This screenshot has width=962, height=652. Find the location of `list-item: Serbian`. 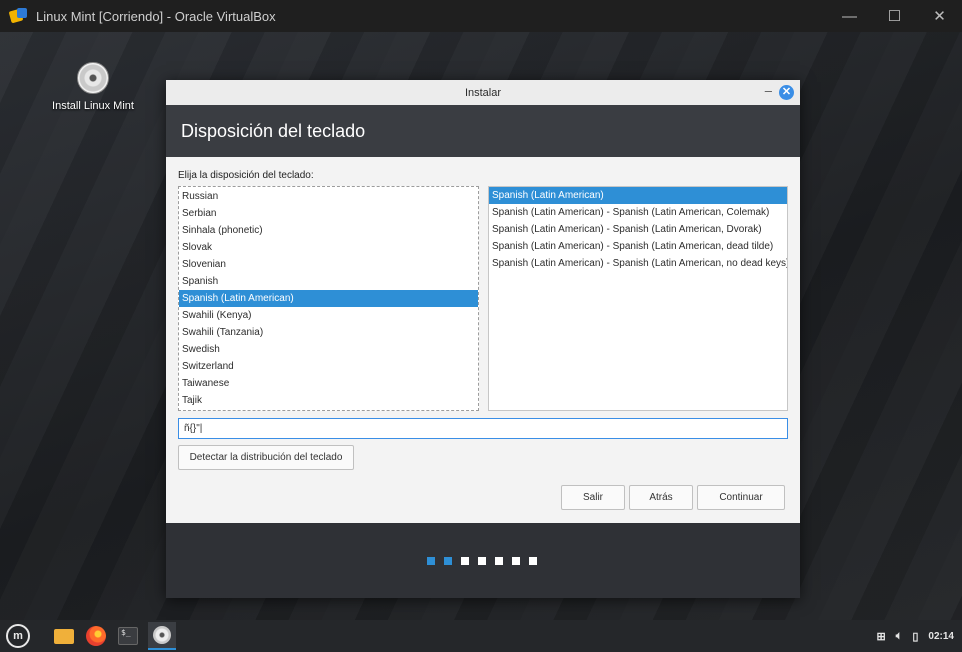

list-item: Serbian is located at coordinates (328, 213).